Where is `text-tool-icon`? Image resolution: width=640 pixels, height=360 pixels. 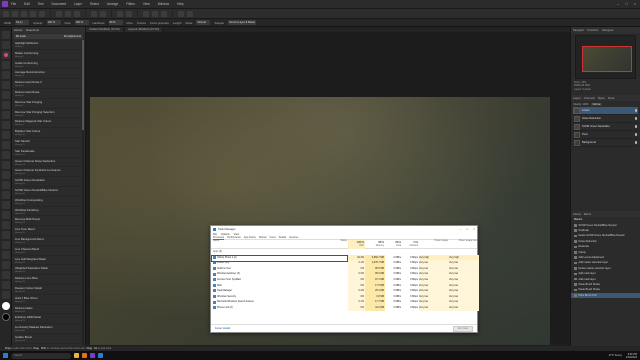
text-tool-icon is located at coordinates (5, 275).